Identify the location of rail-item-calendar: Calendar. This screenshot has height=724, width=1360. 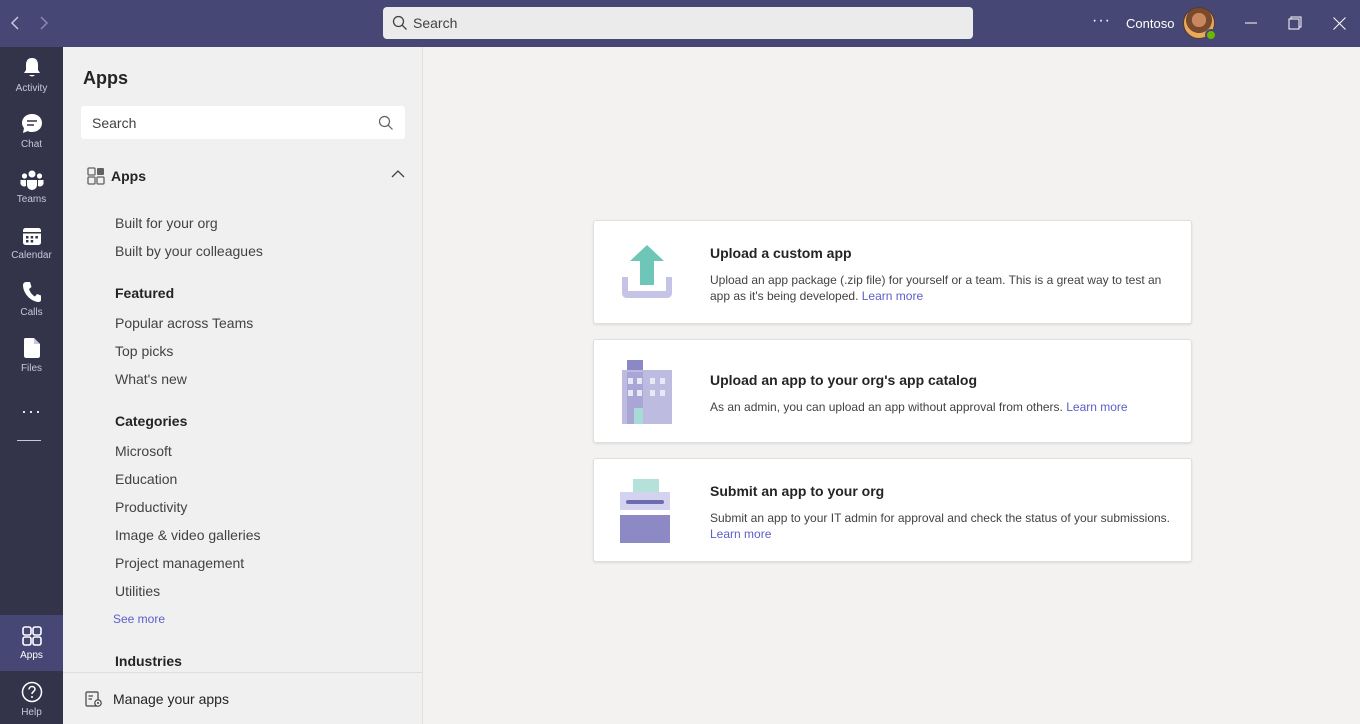
(31, 243).